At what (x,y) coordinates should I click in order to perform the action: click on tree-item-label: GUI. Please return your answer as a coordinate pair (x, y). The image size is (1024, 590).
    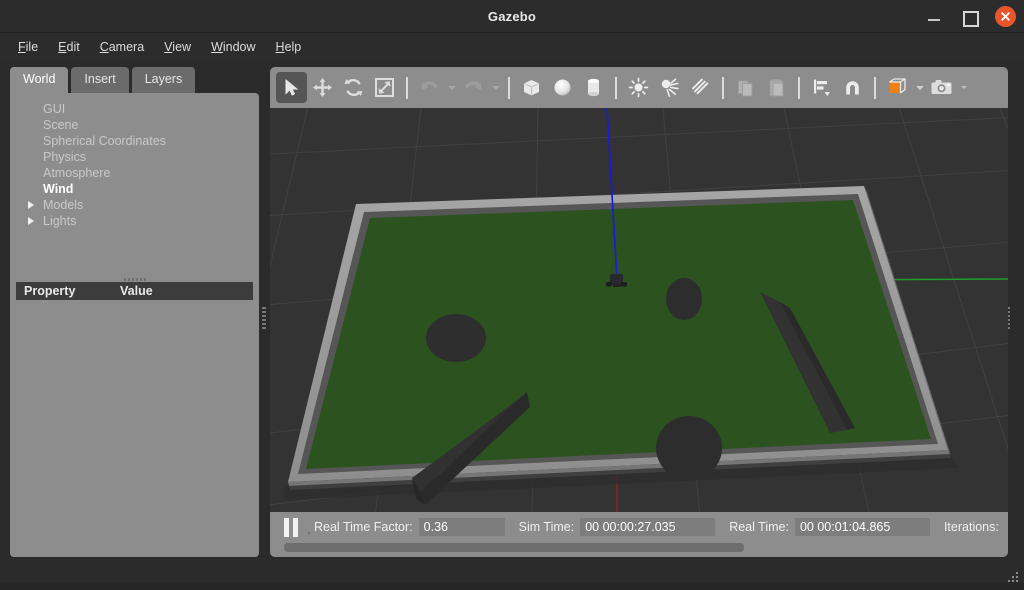
    Looking at the image, I should click on (54, 109).